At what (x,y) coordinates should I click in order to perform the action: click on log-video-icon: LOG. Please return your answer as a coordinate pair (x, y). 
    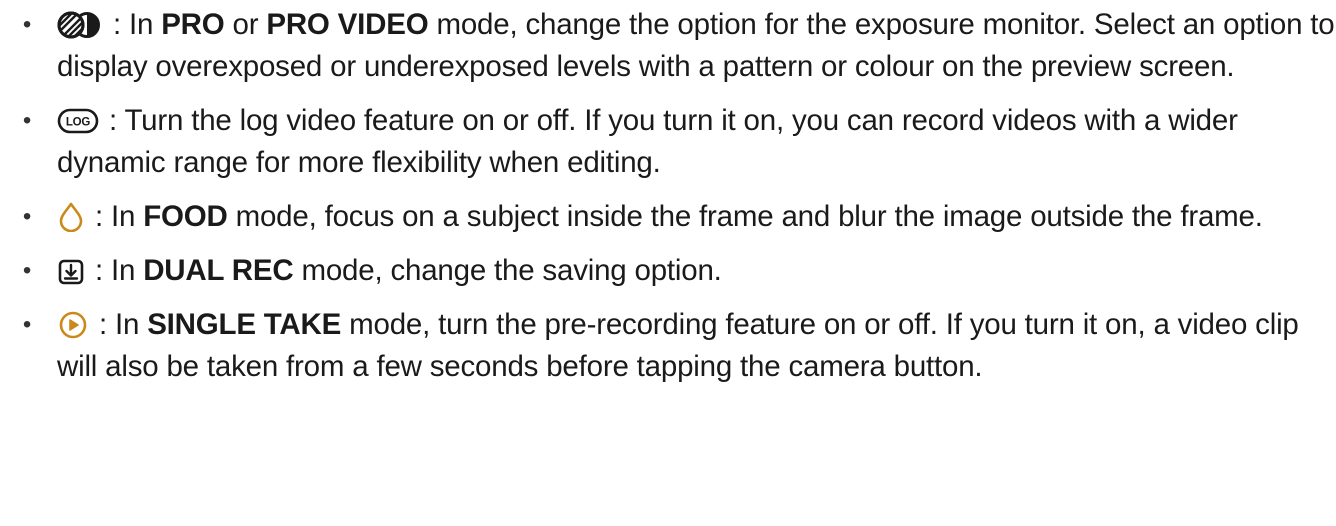
    Looking at the image, I should click on (78, 121).